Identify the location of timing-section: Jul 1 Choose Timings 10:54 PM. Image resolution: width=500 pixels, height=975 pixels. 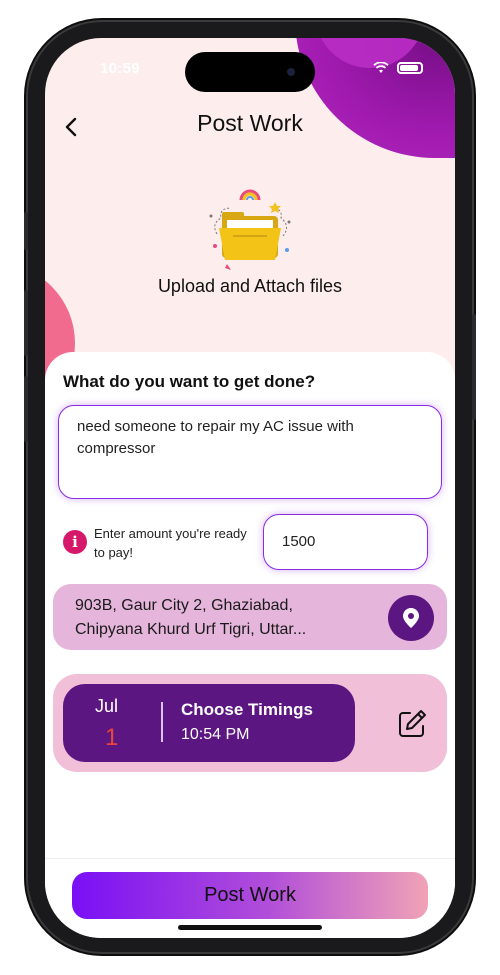
(250, 723).